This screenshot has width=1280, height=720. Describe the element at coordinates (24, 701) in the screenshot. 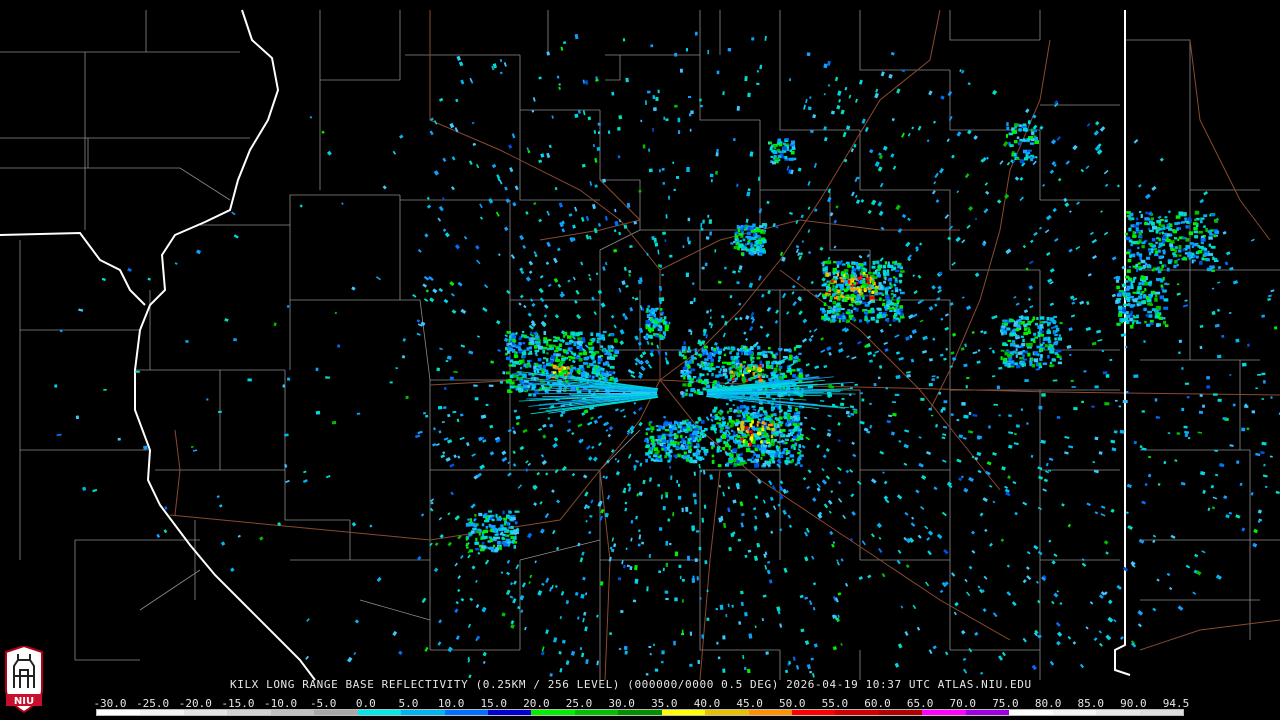

I see `niu-logo-text: NIU` at that location.